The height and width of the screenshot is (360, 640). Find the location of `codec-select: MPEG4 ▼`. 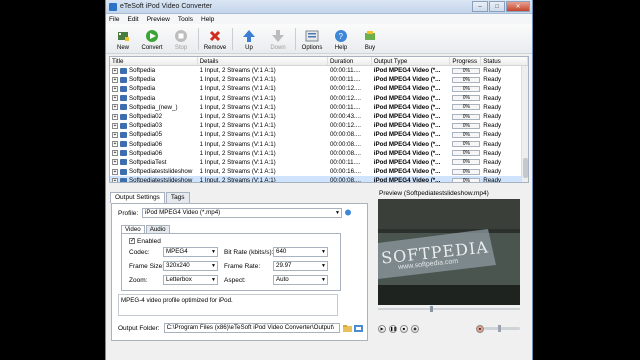

codec-select: MPEG4 ▼ is located at coordinates (190, 252).